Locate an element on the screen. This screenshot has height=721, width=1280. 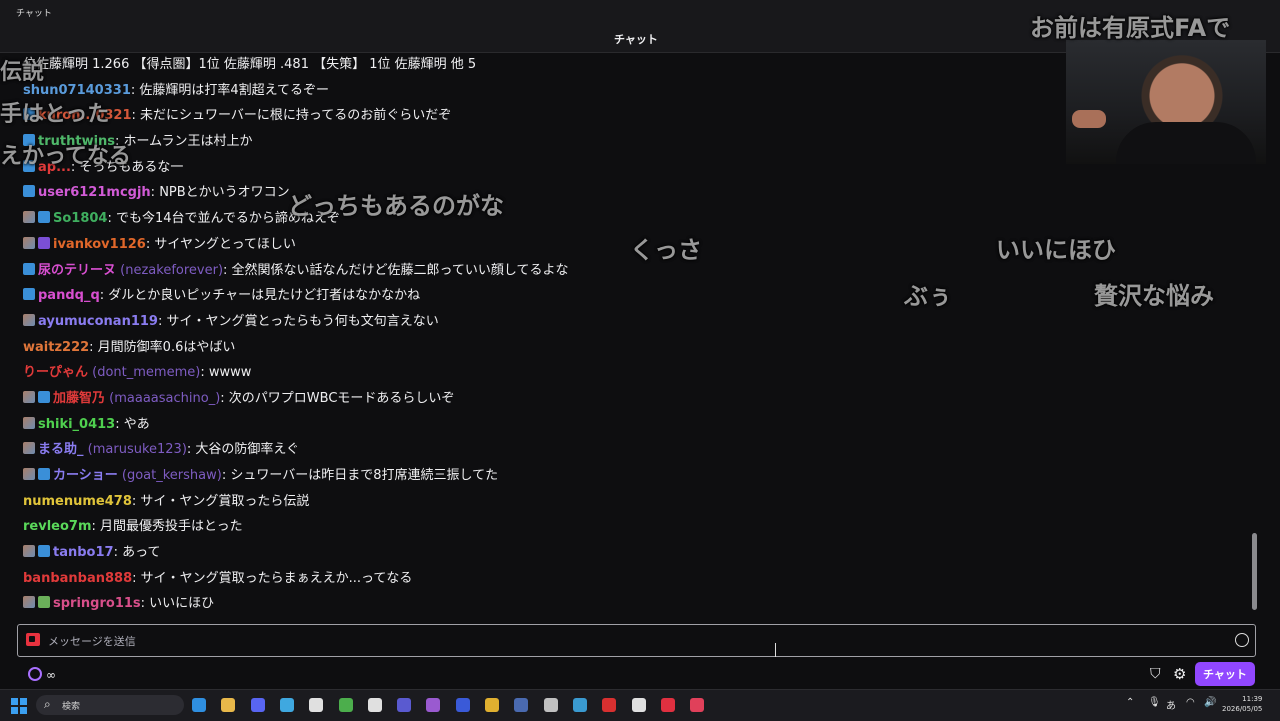
chat-username: user6121mcgjh is located at coordinates (94, 192).